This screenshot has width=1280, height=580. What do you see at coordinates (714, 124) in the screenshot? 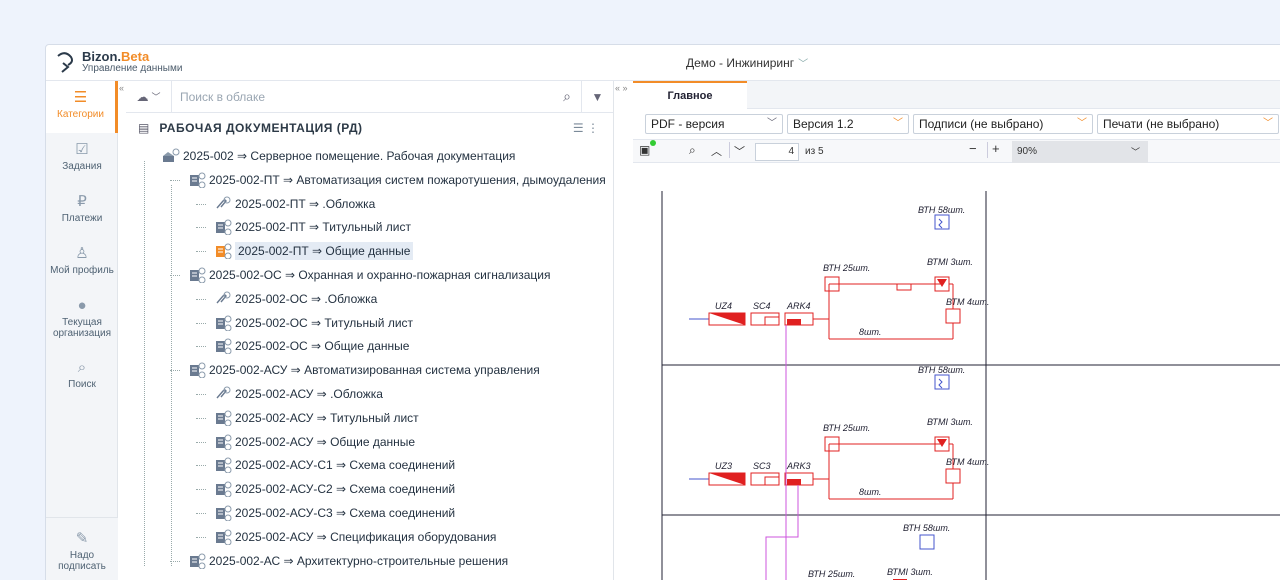
I see `version-type-select: PDF - версия ﹀` at bounding box center [714, 124].